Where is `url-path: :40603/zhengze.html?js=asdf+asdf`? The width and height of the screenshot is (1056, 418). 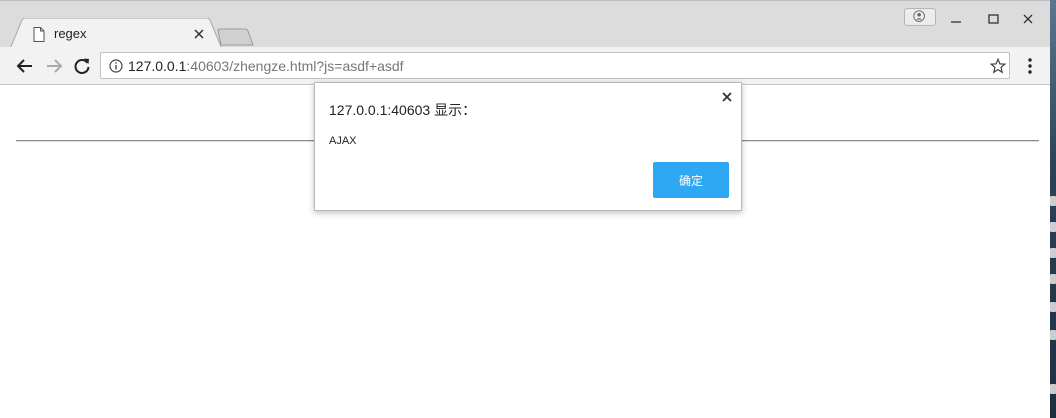 url-path: :40603/zhengze.html?js=asdf+asdf is located at coordinates (295, 66).